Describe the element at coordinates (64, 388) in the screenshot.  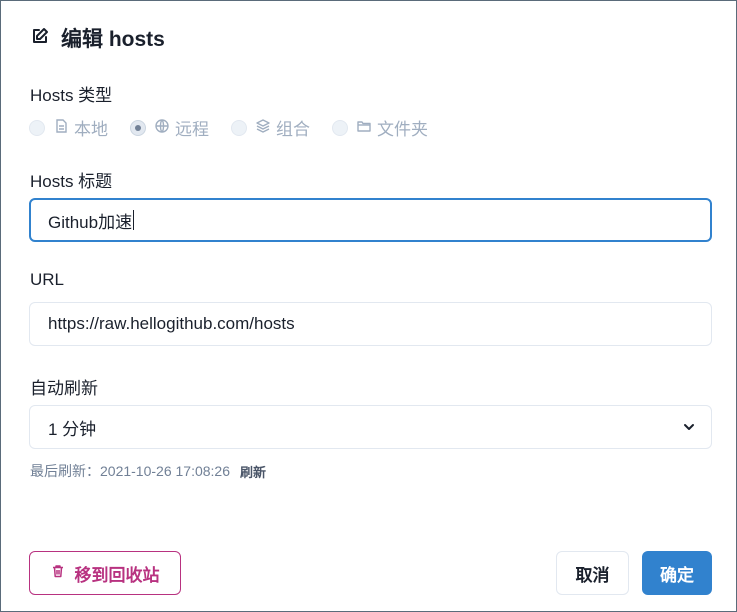
I see `auto-refresh-label: 自动刷新` at that location.